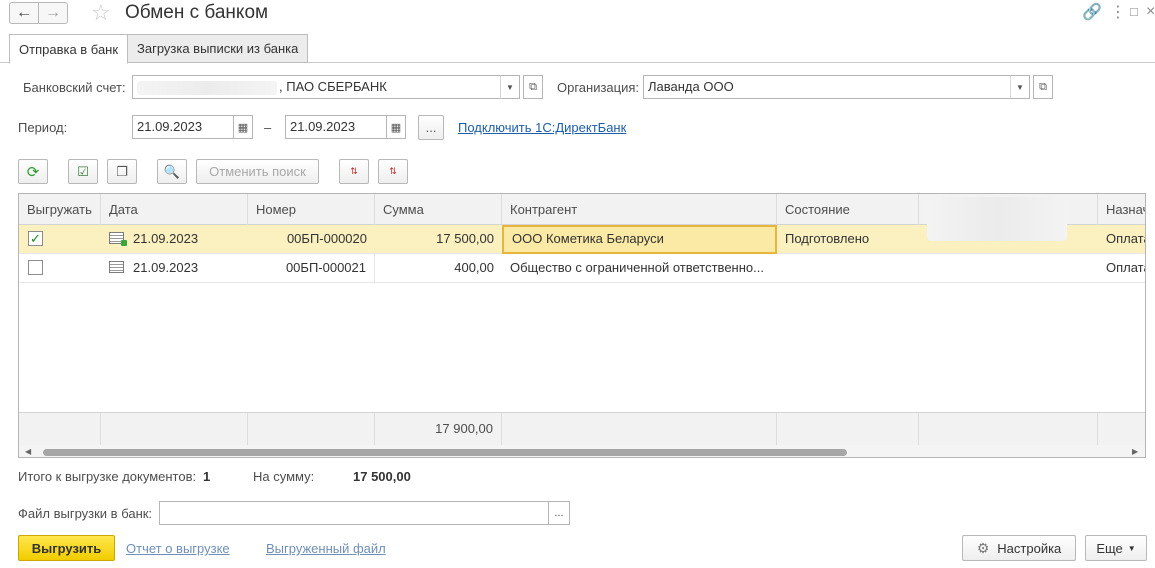 Image resolution: width=1155 pixels, height=568 pixels. I want to click on check-all-button: ☑, so click(83, 171).